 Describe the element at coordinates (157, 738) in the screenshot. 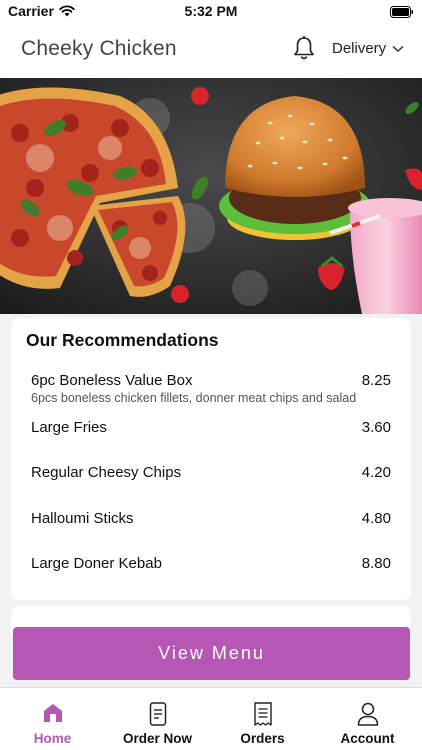

I see `tab-label: Order Now` at that location.